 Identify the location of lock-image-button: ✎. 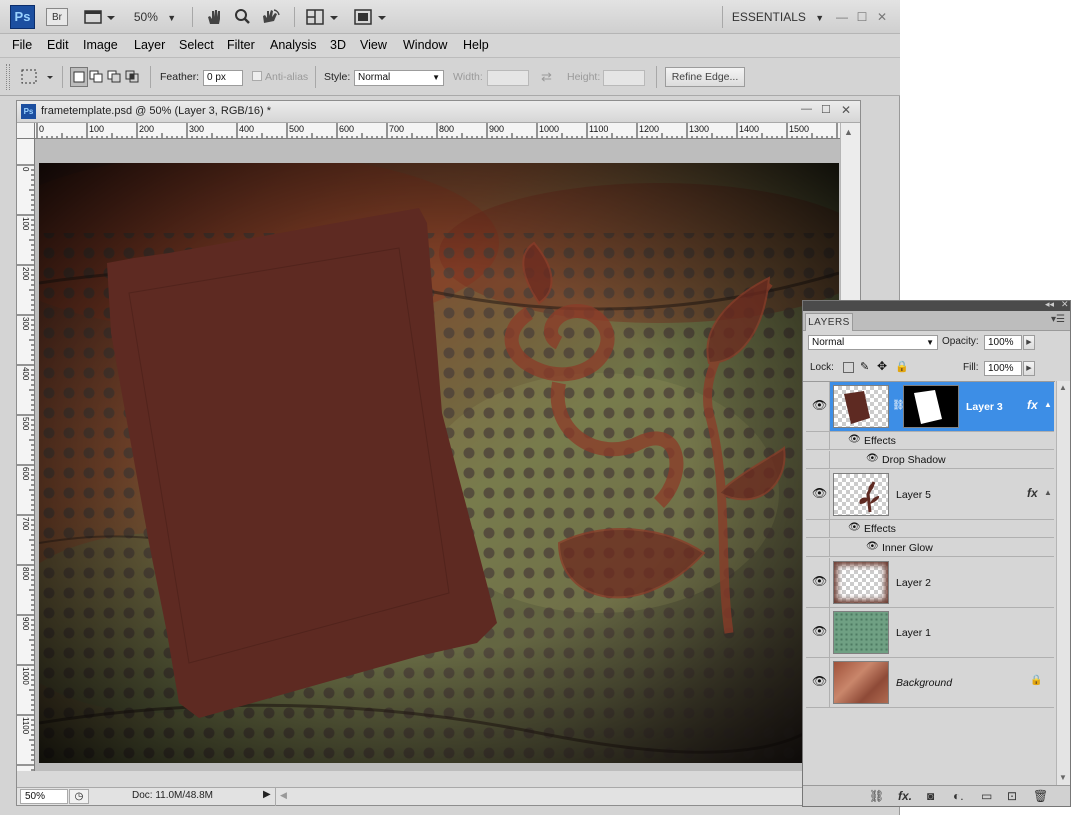
(864, 366).